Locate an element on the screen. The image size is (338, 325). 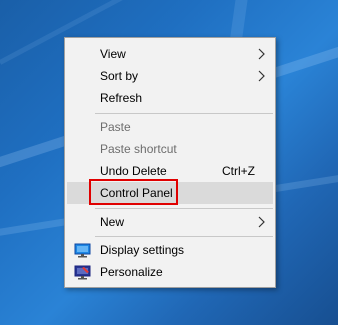
menu-item-display-settings: Display settings is located at coordinates (170, 250).